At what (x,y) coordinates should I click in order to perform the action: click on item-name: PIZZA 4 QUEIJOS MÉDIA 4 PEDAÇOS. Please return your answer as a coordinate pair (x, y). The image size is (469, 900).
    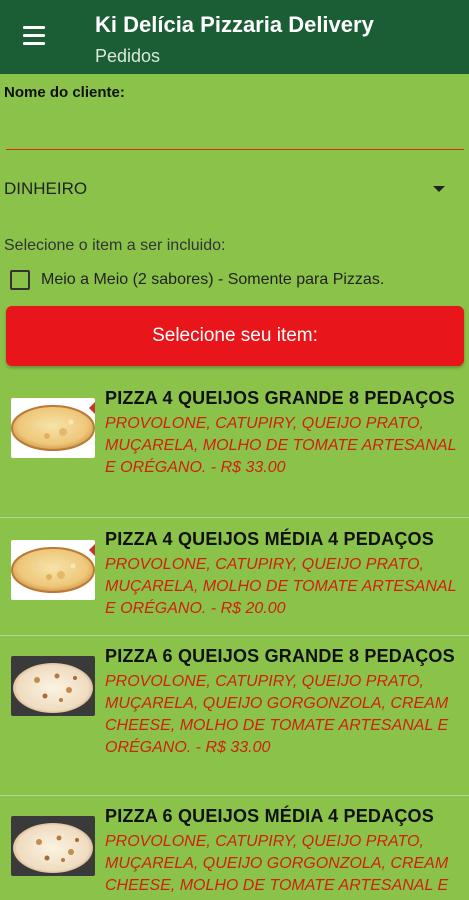
    Looking at the image, I should click on (269, 539).